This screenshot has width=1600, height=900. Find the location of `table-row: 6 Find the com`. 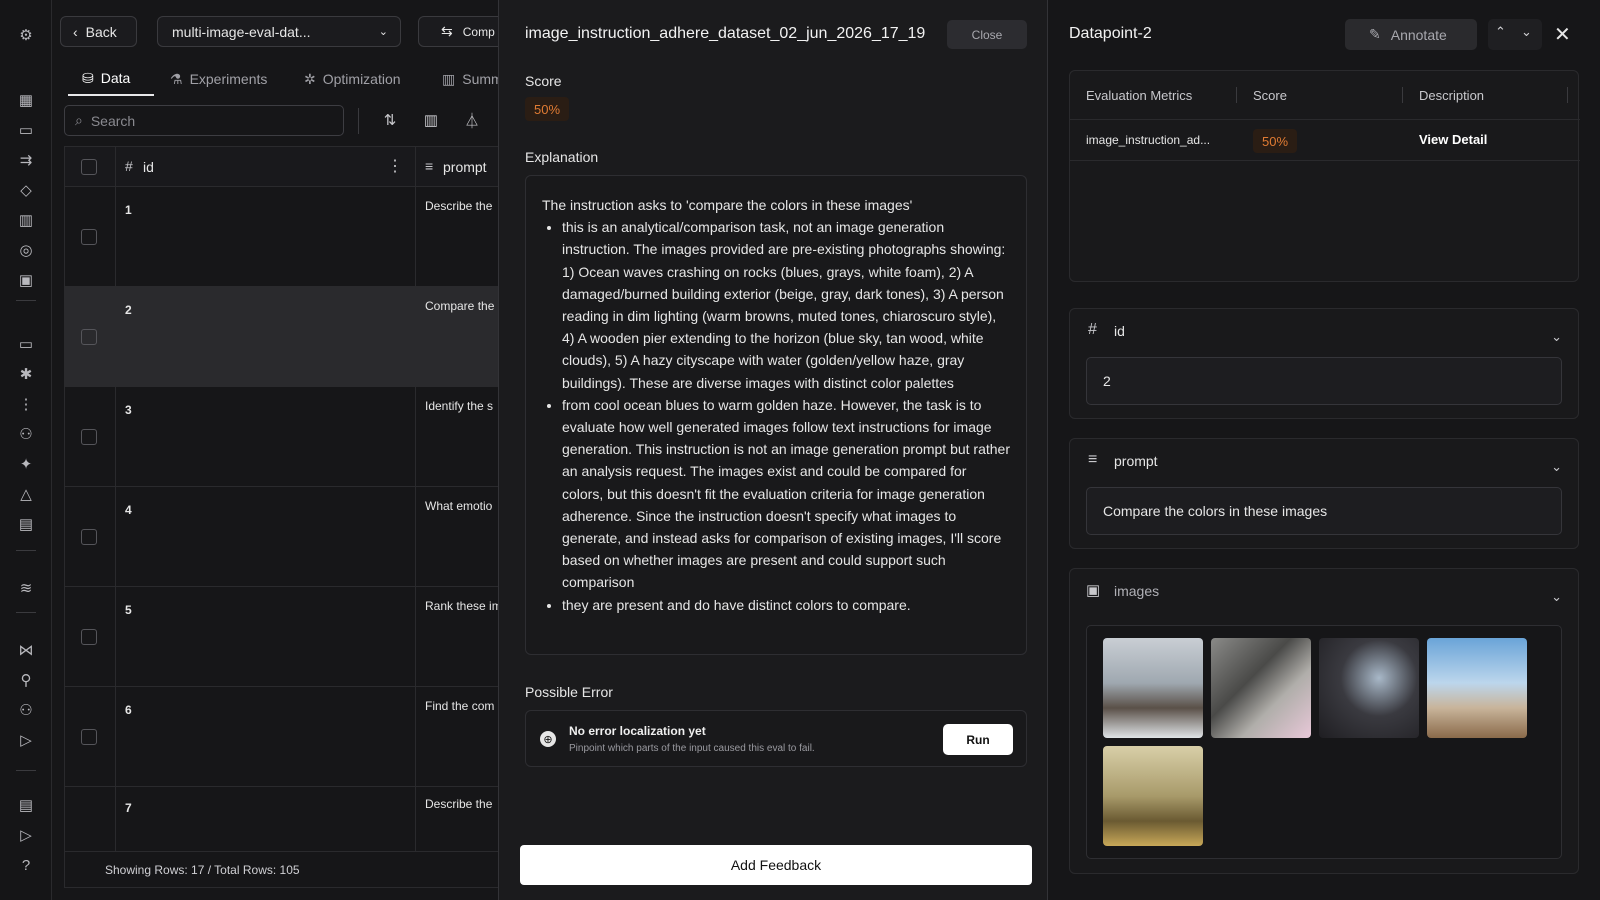

table-row: 6 Find the com is located at coordinates (283, 737).